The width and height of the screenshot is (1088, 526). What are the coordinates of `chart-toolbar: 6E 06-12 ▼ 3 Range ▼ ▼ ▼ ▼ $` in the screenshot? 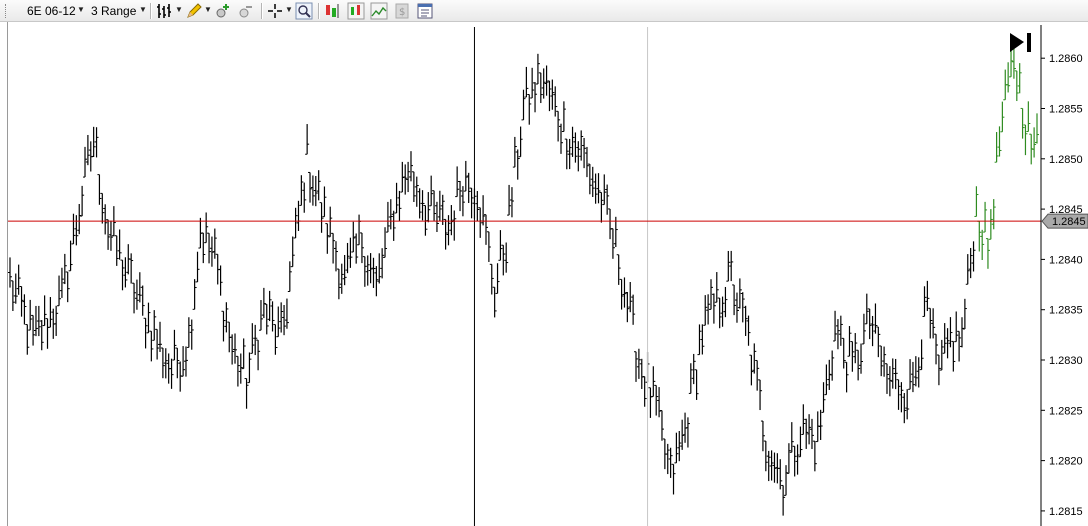 It's located at (544, 11).